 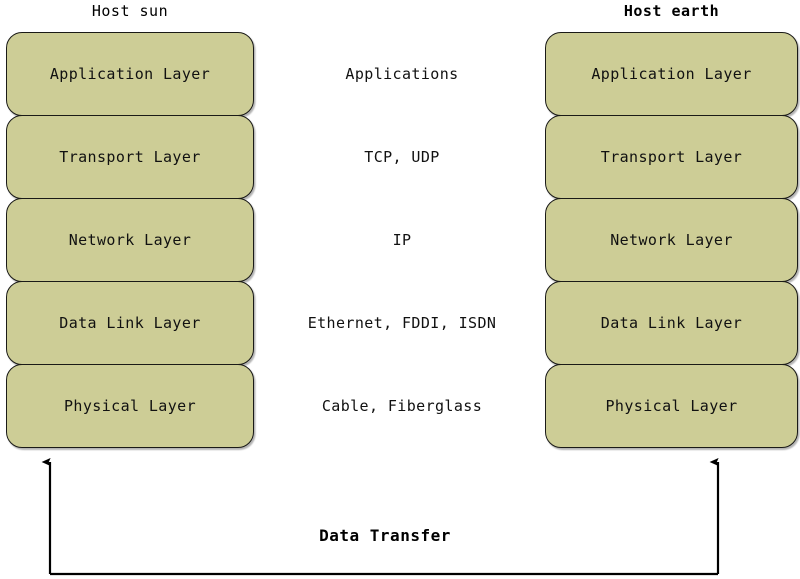 What do you see at coordinates (130, 11) in the screenshot?
I see `host-sun-title: Host sun` at bounding box center [130, 11].